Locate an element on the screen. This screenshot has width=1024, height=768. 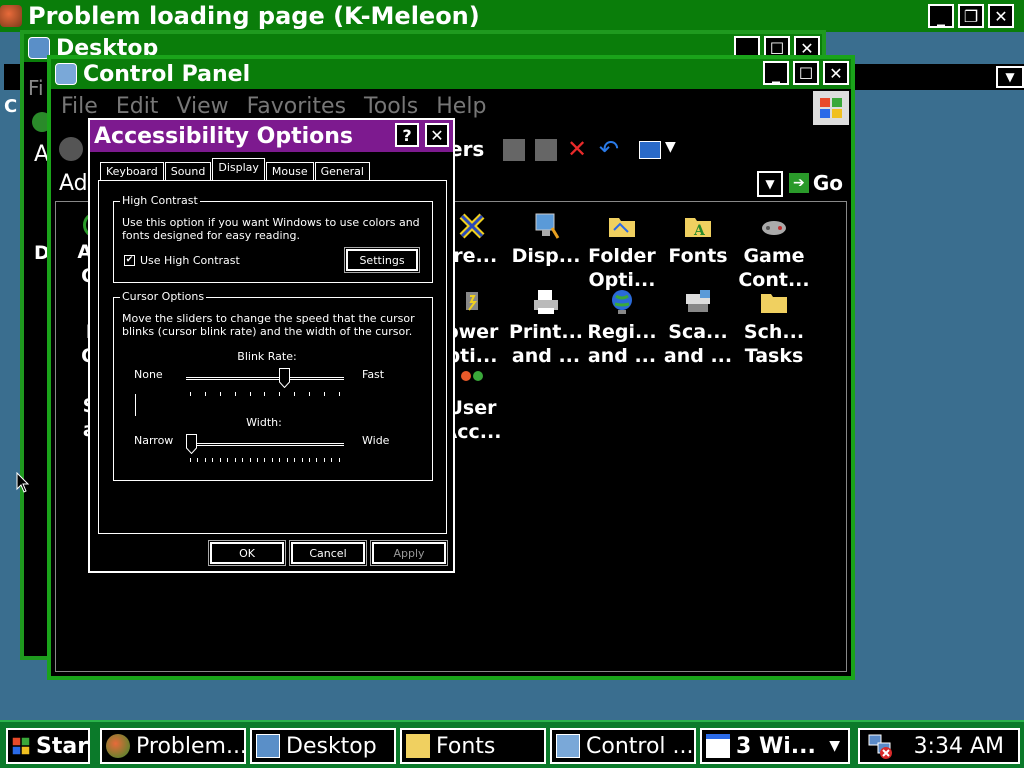
back-icon is located at coordinates (71, 149).